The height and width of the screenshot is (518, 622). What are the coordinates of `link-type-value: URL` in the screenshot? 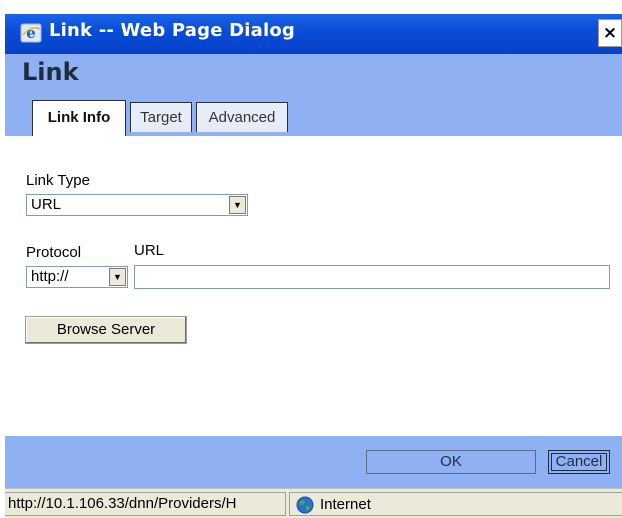 It's located at (46, 204).